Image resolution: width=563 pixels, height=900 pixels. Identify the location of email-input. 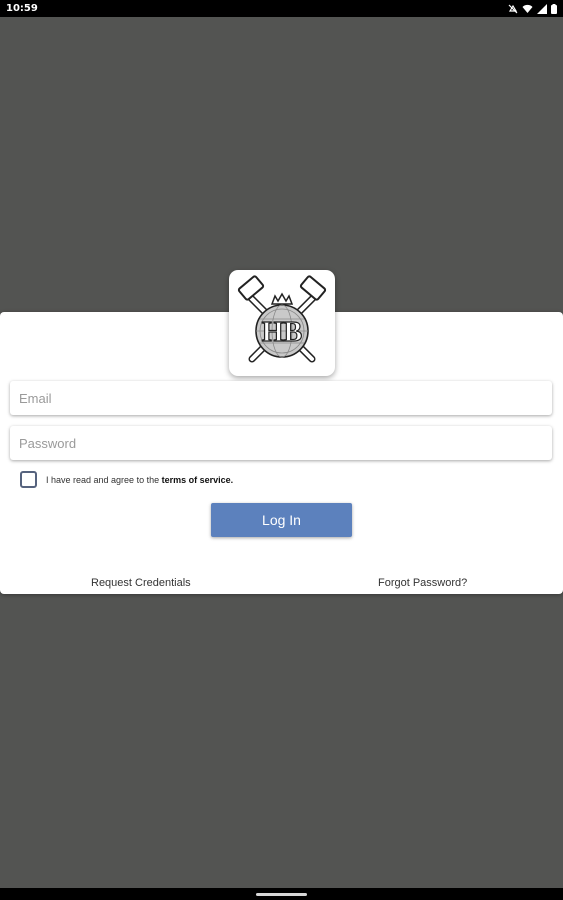
(281, 398).